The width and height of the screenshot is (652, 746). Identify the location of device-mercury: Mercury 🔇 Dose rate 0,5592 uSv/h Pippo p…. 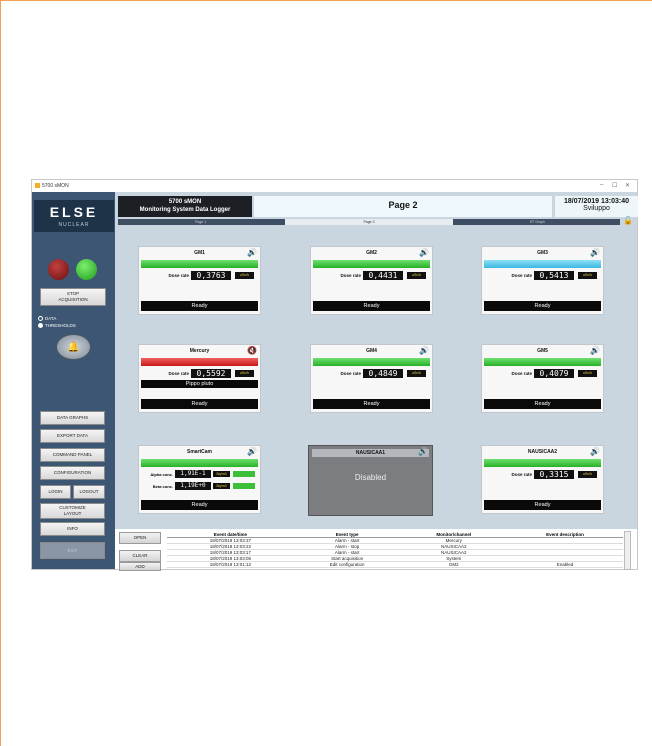
(199, 378).